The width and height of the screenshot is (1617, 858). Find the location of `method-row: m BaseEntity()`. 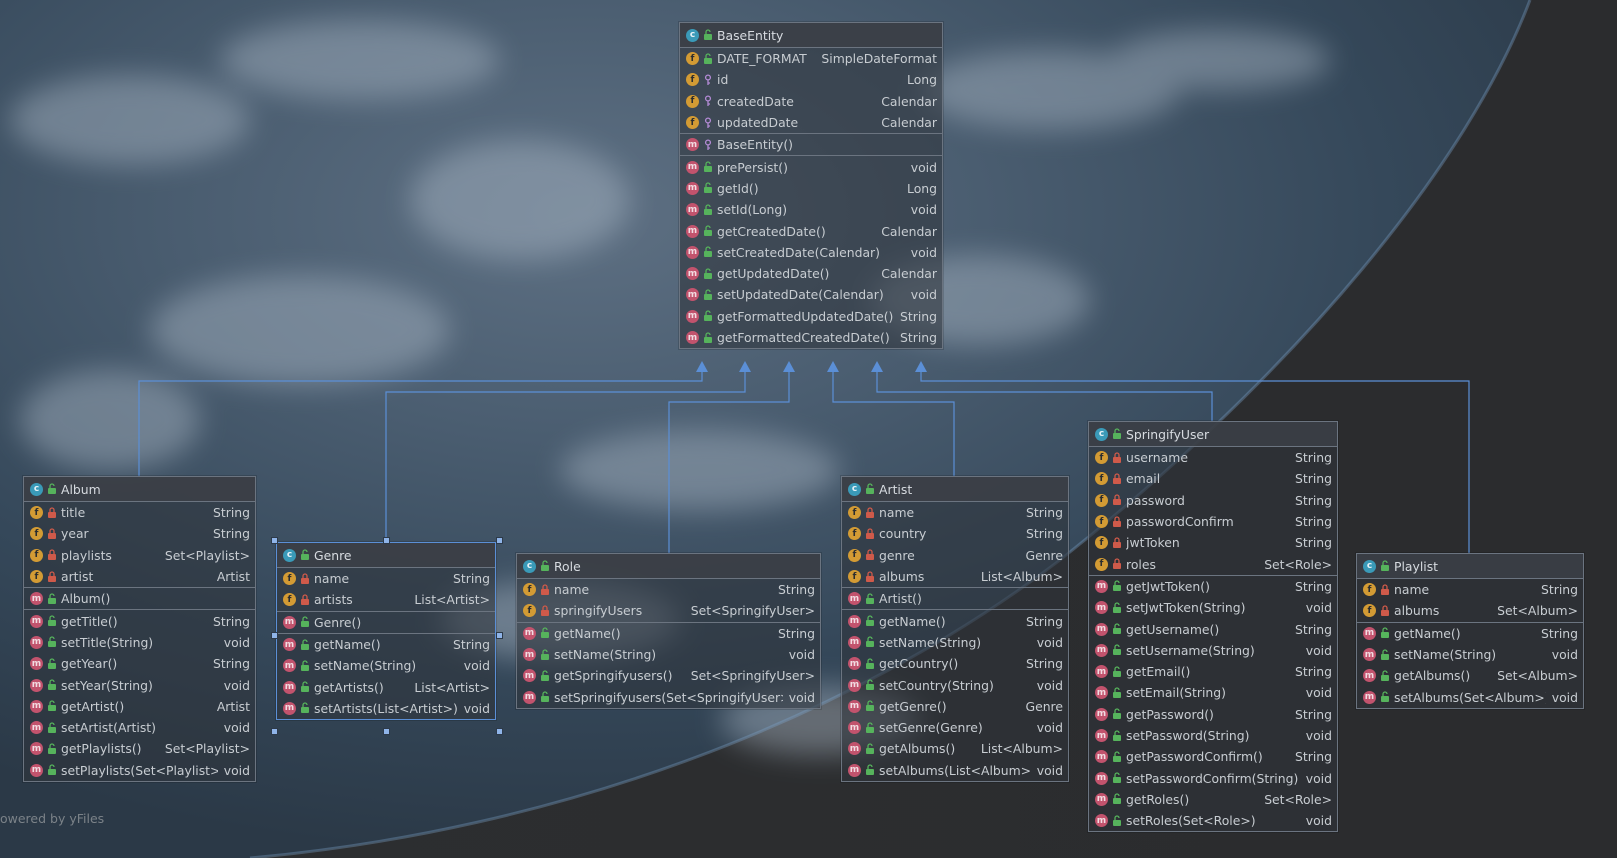

method-row: m BaseEntity() is located at coordinates (811, 144).